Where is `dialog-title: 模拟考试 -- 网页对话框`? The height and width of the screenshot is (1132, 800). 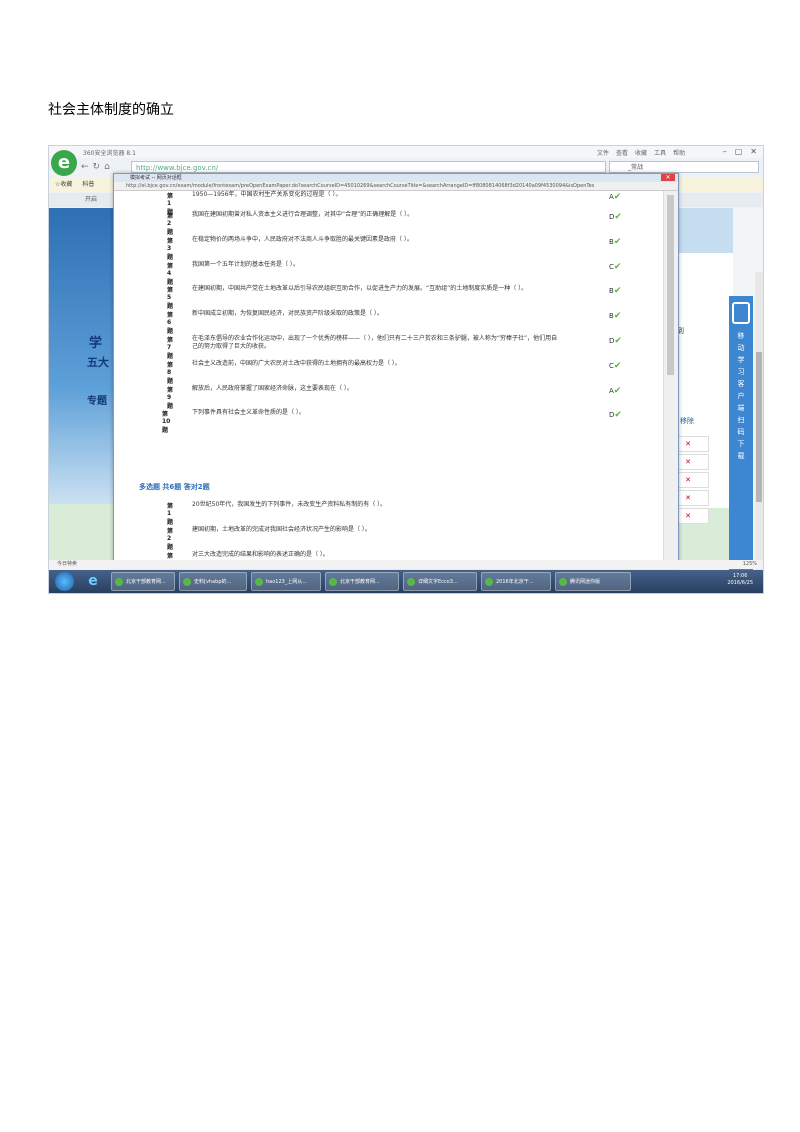
dialog-title: 模拟考试 -- 网页对话框 is located at coordinates (396, 178).